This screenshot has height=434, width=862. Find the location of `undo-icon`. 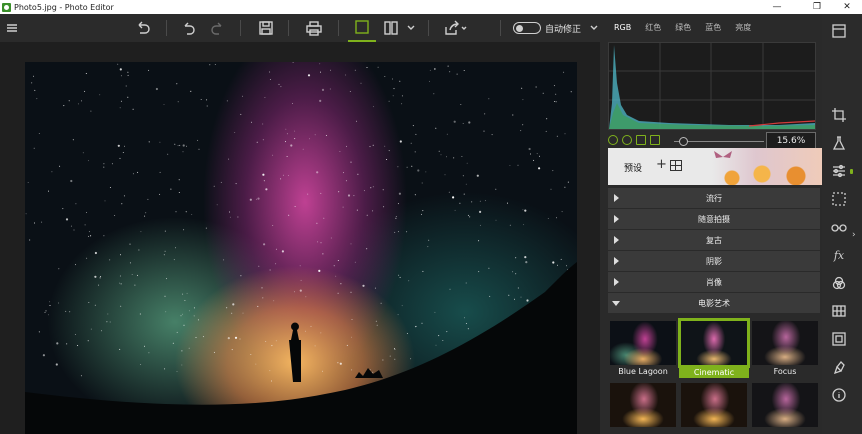

undo-icon is located at coordinates (189, 28).